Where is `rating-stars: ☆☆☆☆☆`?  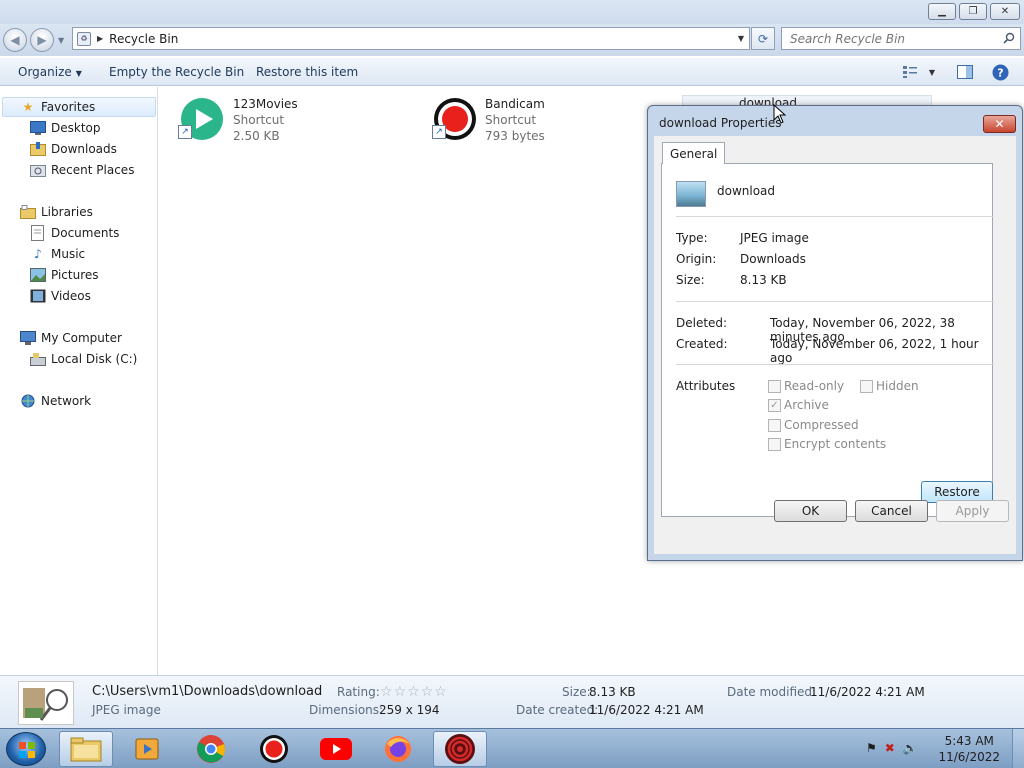
rating-stars: ☆☆☆☆☆ is located at coordinates (414, 692).